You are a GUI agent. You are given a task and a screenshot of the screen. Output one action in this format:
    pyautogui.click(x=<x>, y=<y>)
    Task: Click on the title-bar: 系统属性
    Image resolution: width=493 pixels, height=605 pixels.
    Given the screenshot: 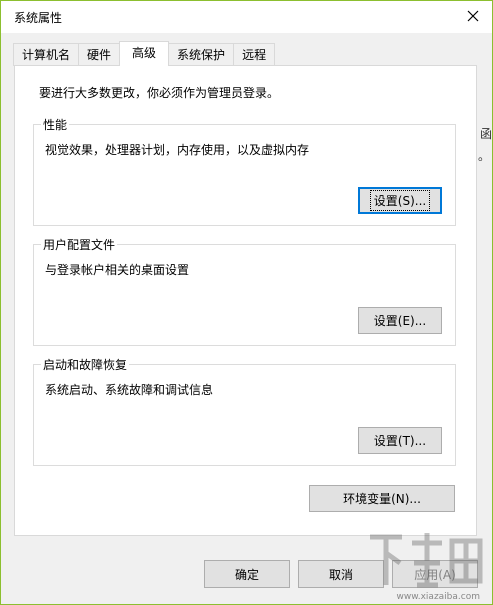 What is the action you would take?
    pyautogui.click(x=246, y=17)
    